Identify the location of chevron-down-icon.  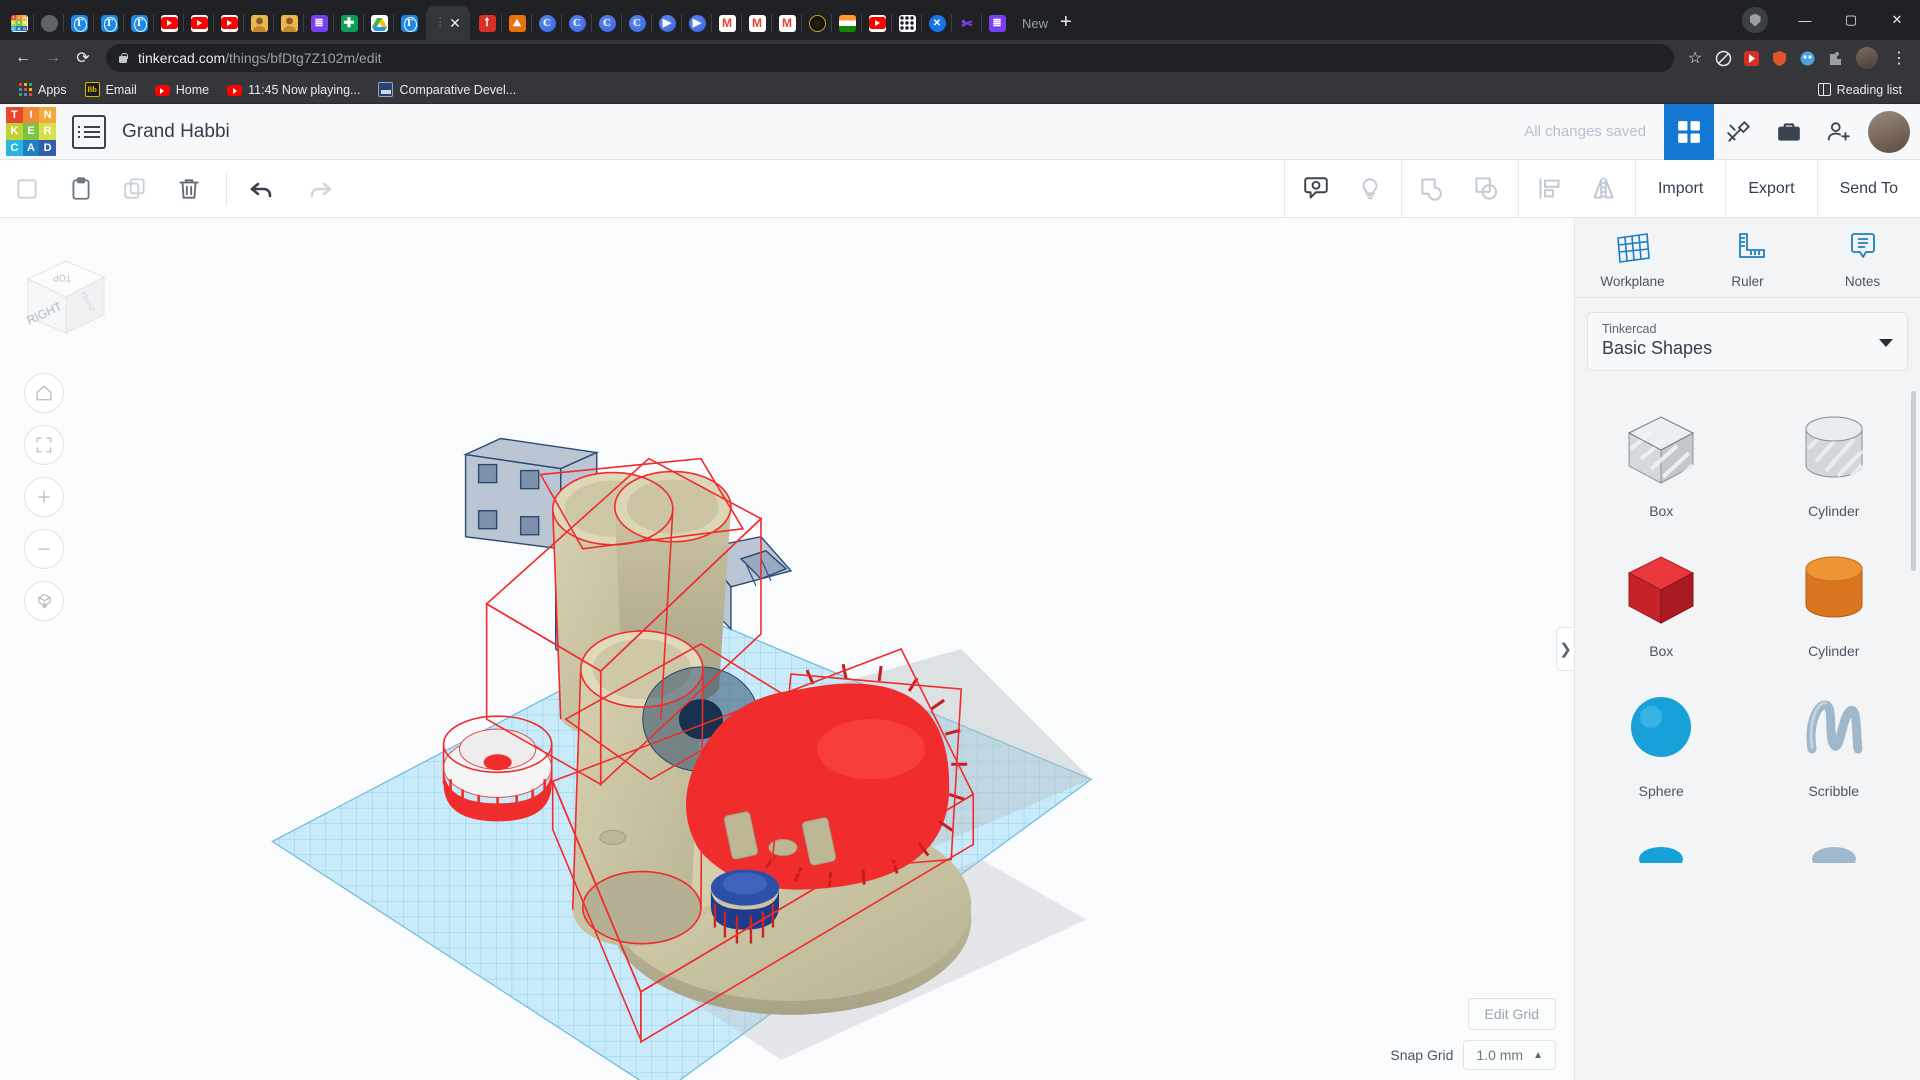
(1886, 342).